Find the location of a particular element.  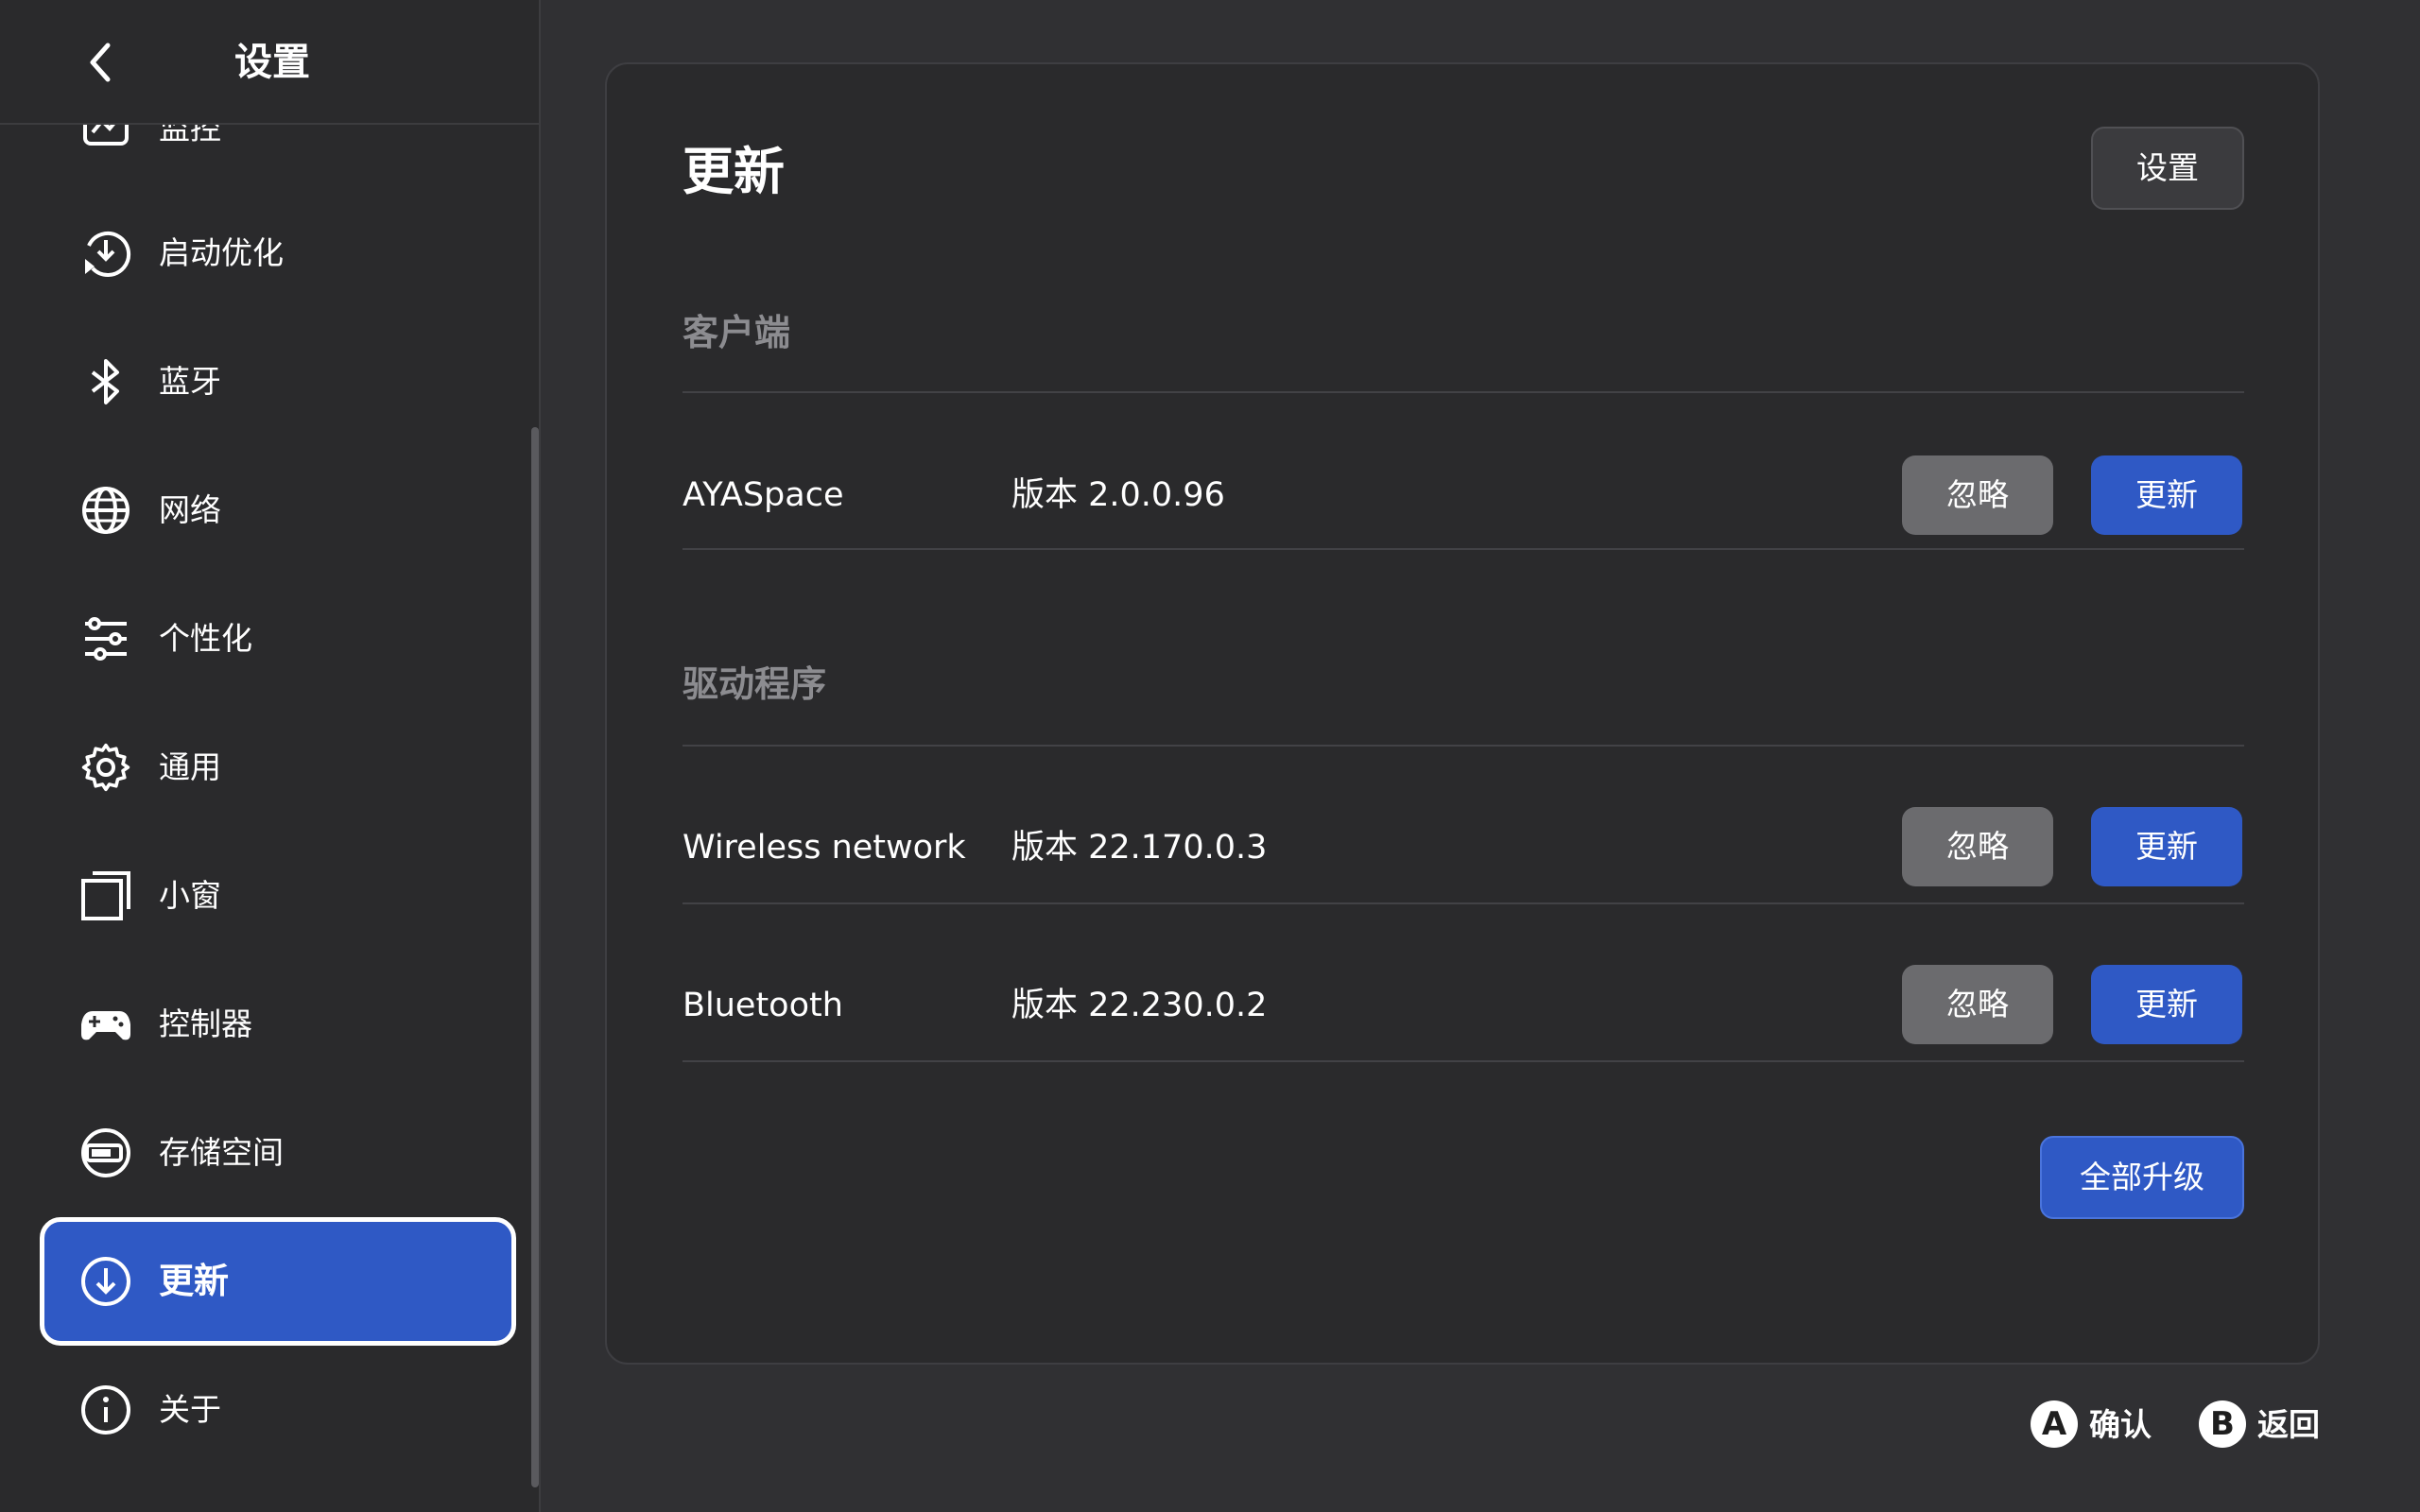

sidebar-item-general: 通用 is located at coordinates (278, 767).